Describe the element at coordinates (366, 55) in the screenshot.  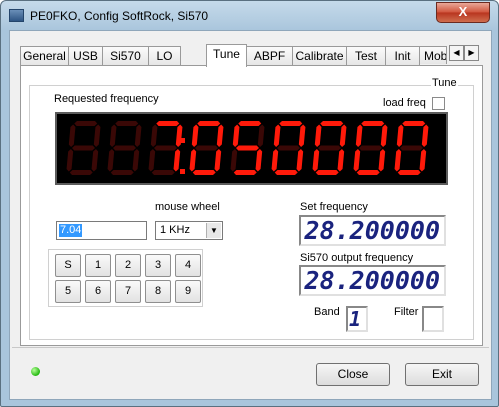
I see `tab-test: Test` at that location.